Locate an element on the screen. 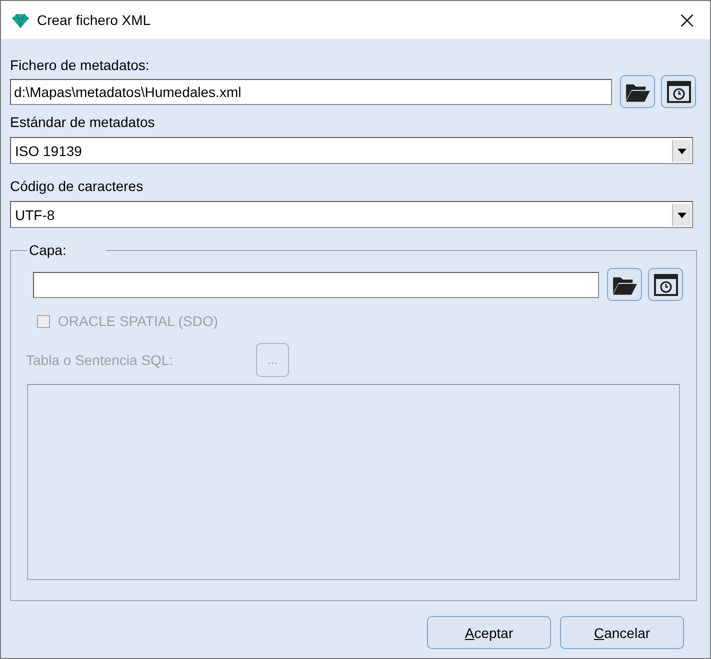 The height and width of the screenshot is (659, 711). checkbox-label: ORACLE SPATIAL (SDO) is located at coordinates (138, 321).